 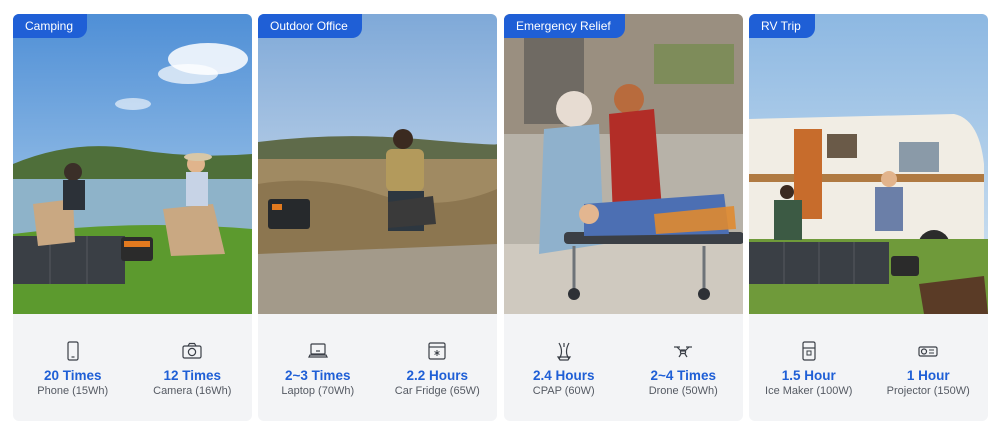 I want to click on stat-ice-maker: 1.5 Hour Ice Maker (100W), so click(x=809, y=367).